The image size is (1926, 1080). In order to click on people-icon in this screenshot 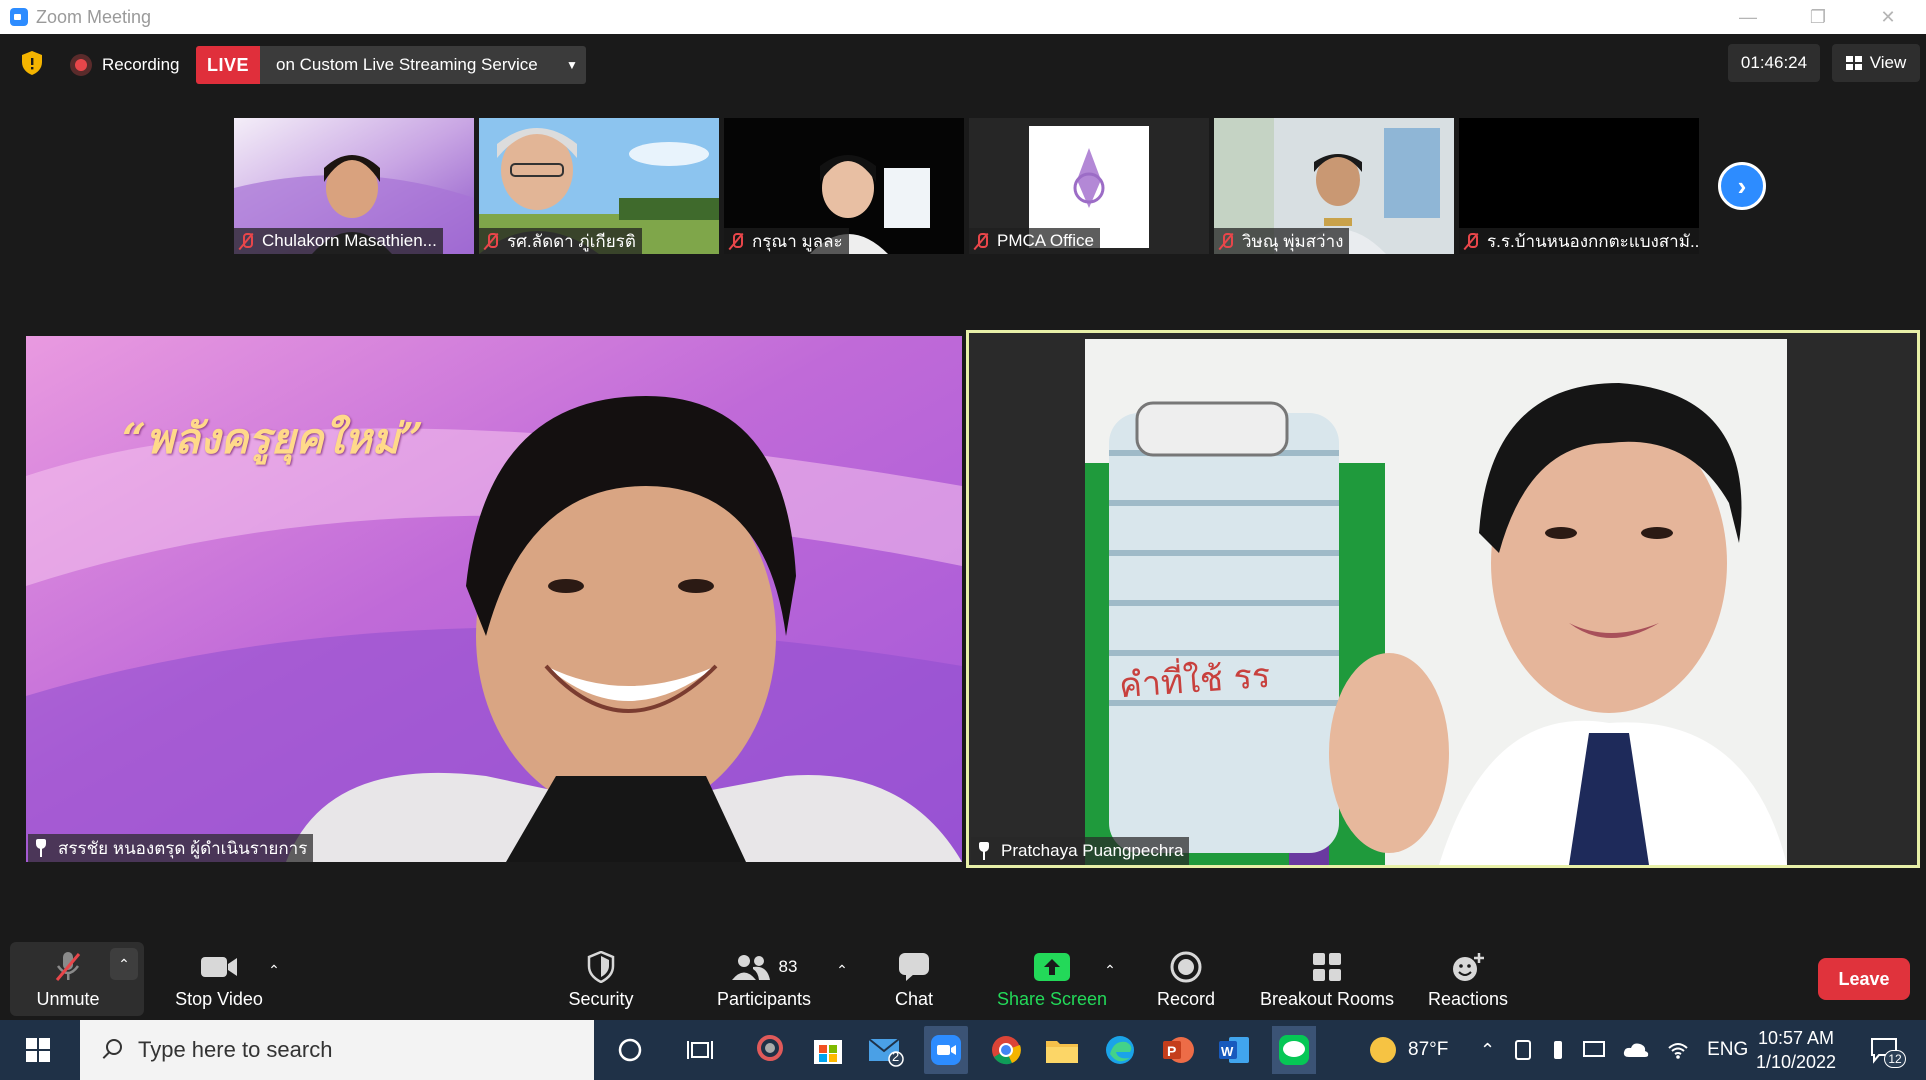, I will do `click(750, 967)`.